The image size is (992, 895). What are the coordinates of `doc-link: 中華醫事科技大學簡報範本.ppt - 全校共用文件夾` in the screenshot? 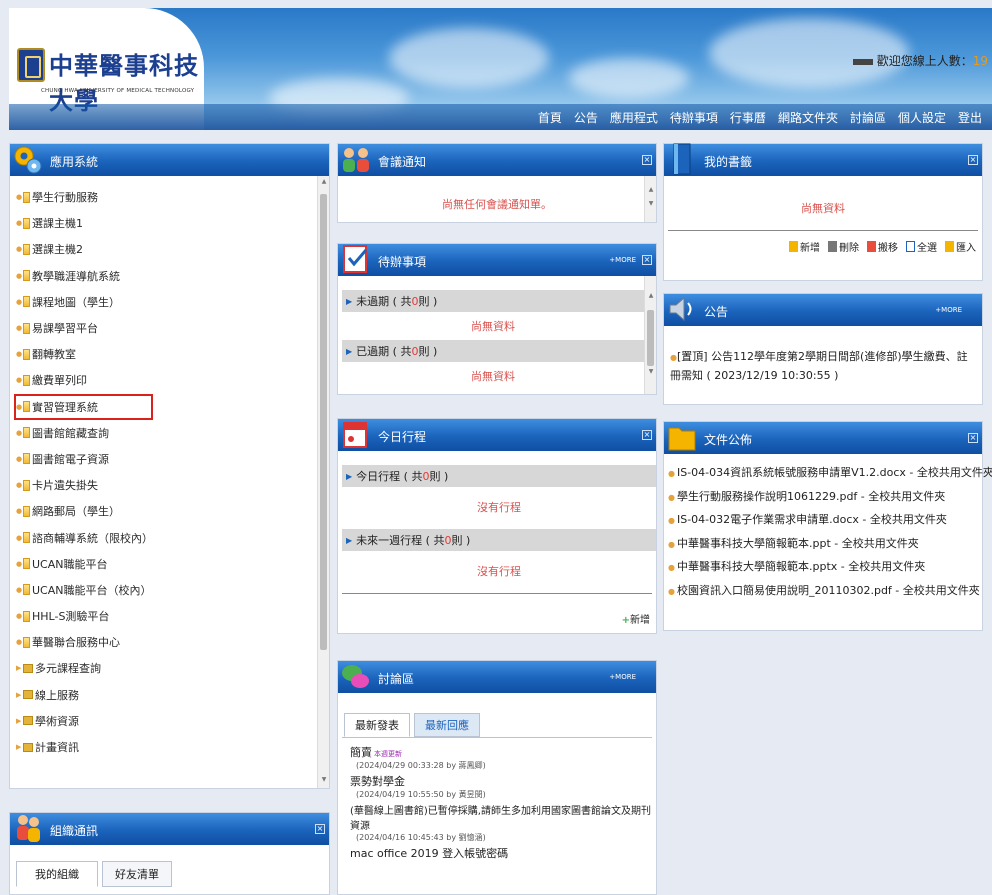 It's located at (798, 543).